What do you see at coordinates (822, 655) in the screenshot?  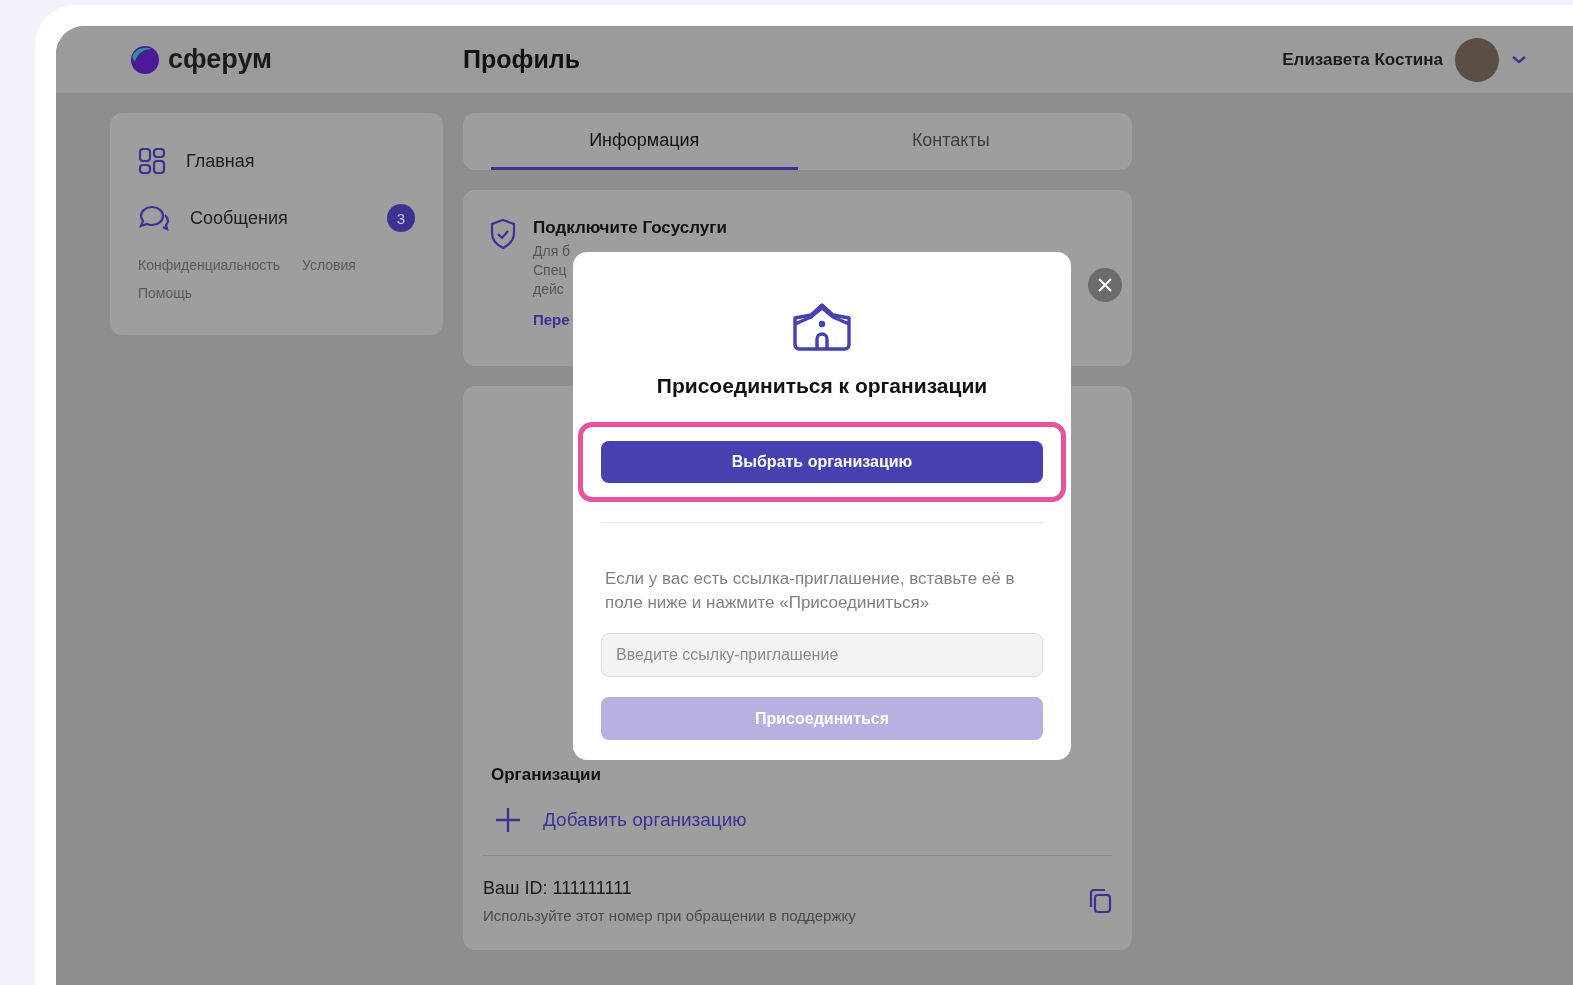 I see `invite-link-field: Введите ссылку-приглашение` at bounding box center [822, 655].